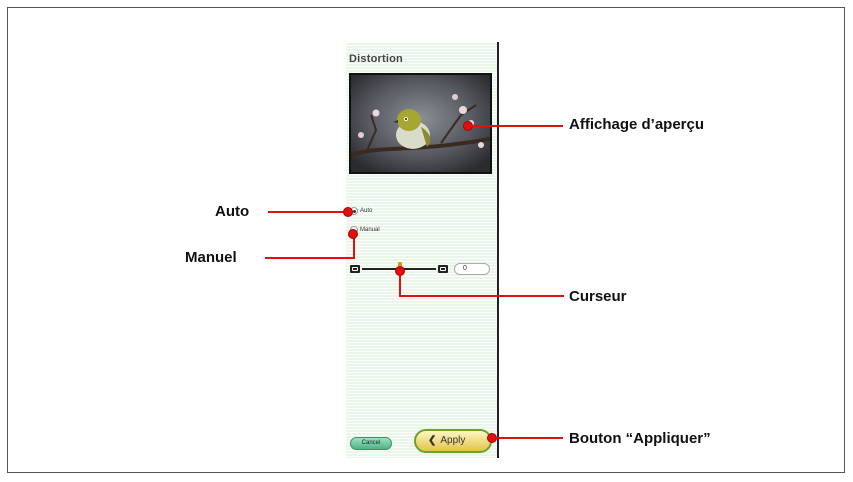 The image size is (853, 482). What do you see at coordinates (443, 269) in the screenshot?
I see `pincushion-distortion-icon` at bounding box center [443, 269].